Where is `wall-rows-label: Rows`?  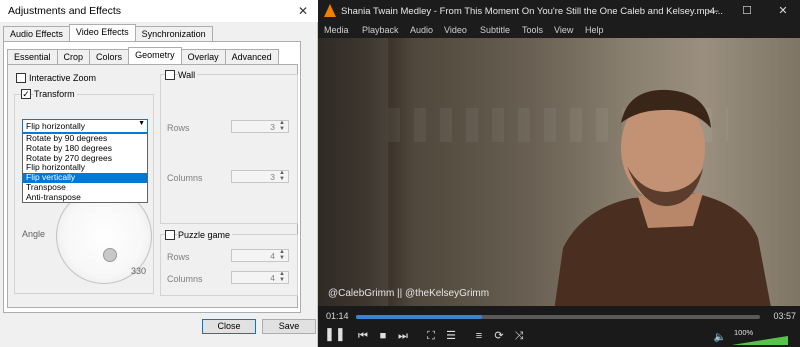
wall-rows-label: Rows is located at coordinates (178, 128).